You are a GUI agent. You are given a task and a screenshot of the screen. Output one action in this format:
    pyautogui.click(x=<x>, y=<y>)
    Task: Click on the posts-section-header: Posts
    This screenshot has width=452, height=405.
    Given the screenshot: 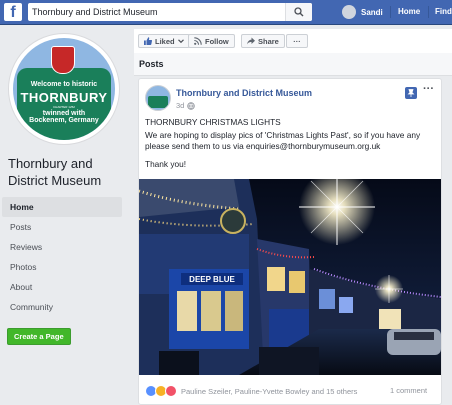 What is the action you would take?
    pyautogui.click(x=293, y=64)
    